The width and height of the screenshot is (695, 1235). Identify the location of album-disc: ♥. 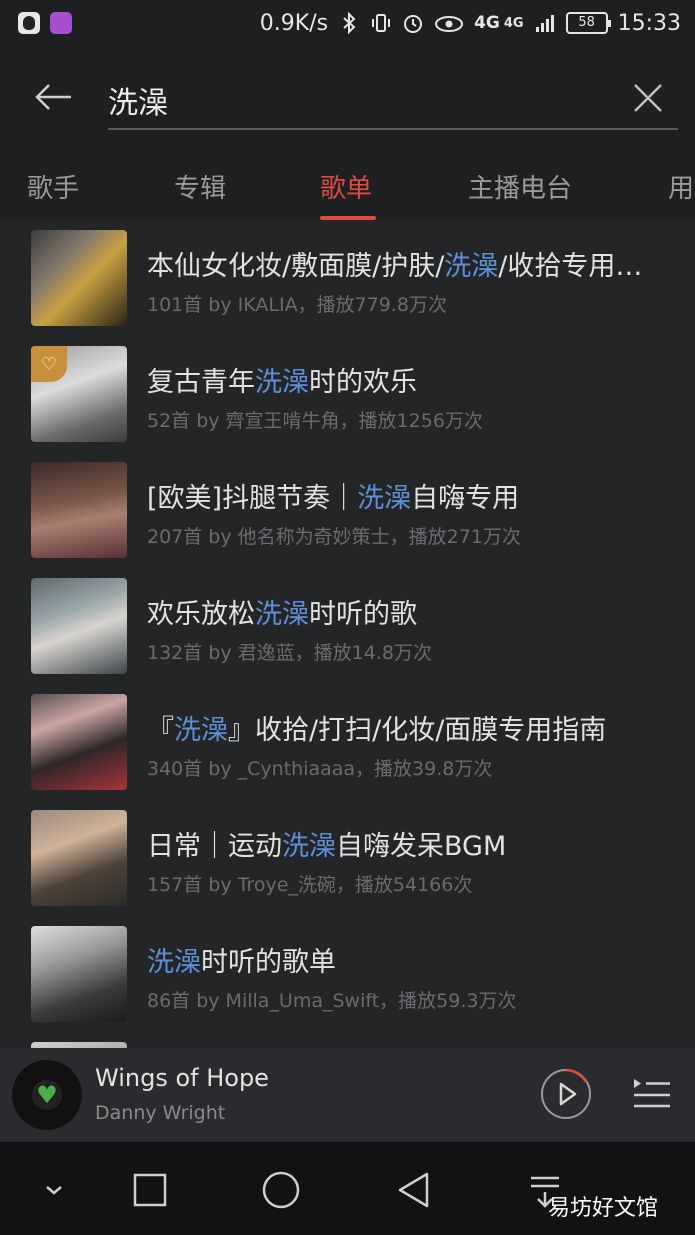
(47, 1095).